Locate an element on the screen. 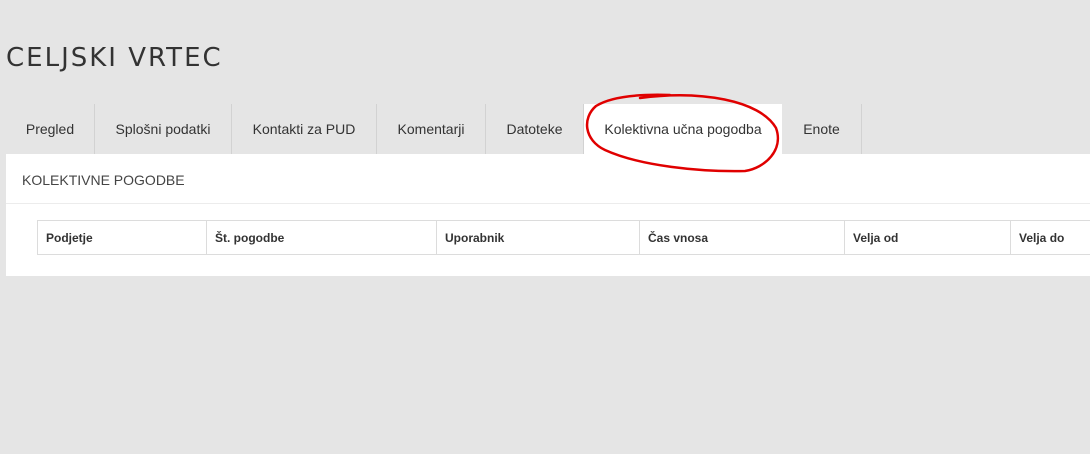 The image size is (1090, 454). tab-splosni-podatki: Splošni podatki is located at coordinates (163, 129).